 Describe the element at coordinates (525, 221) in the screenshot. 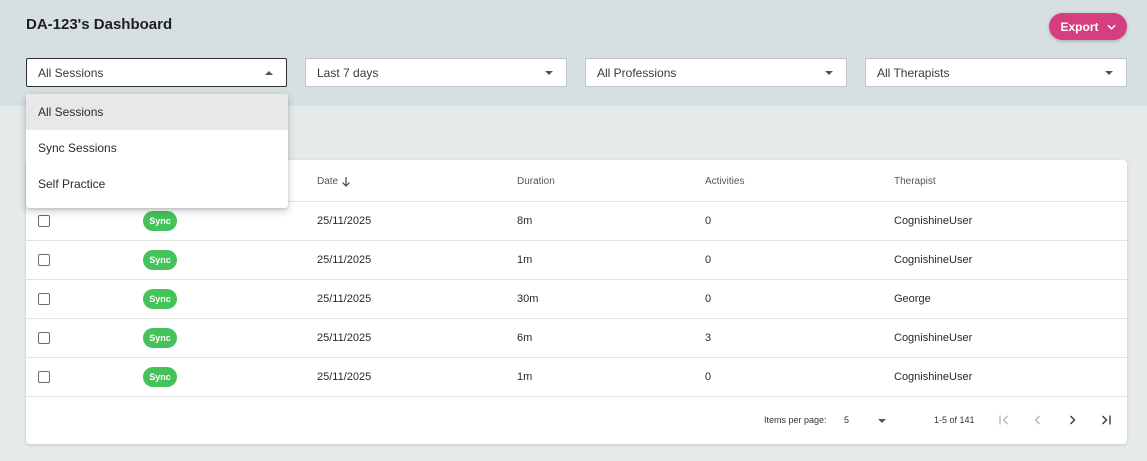

I see `cell-duration: 8m` at that location.